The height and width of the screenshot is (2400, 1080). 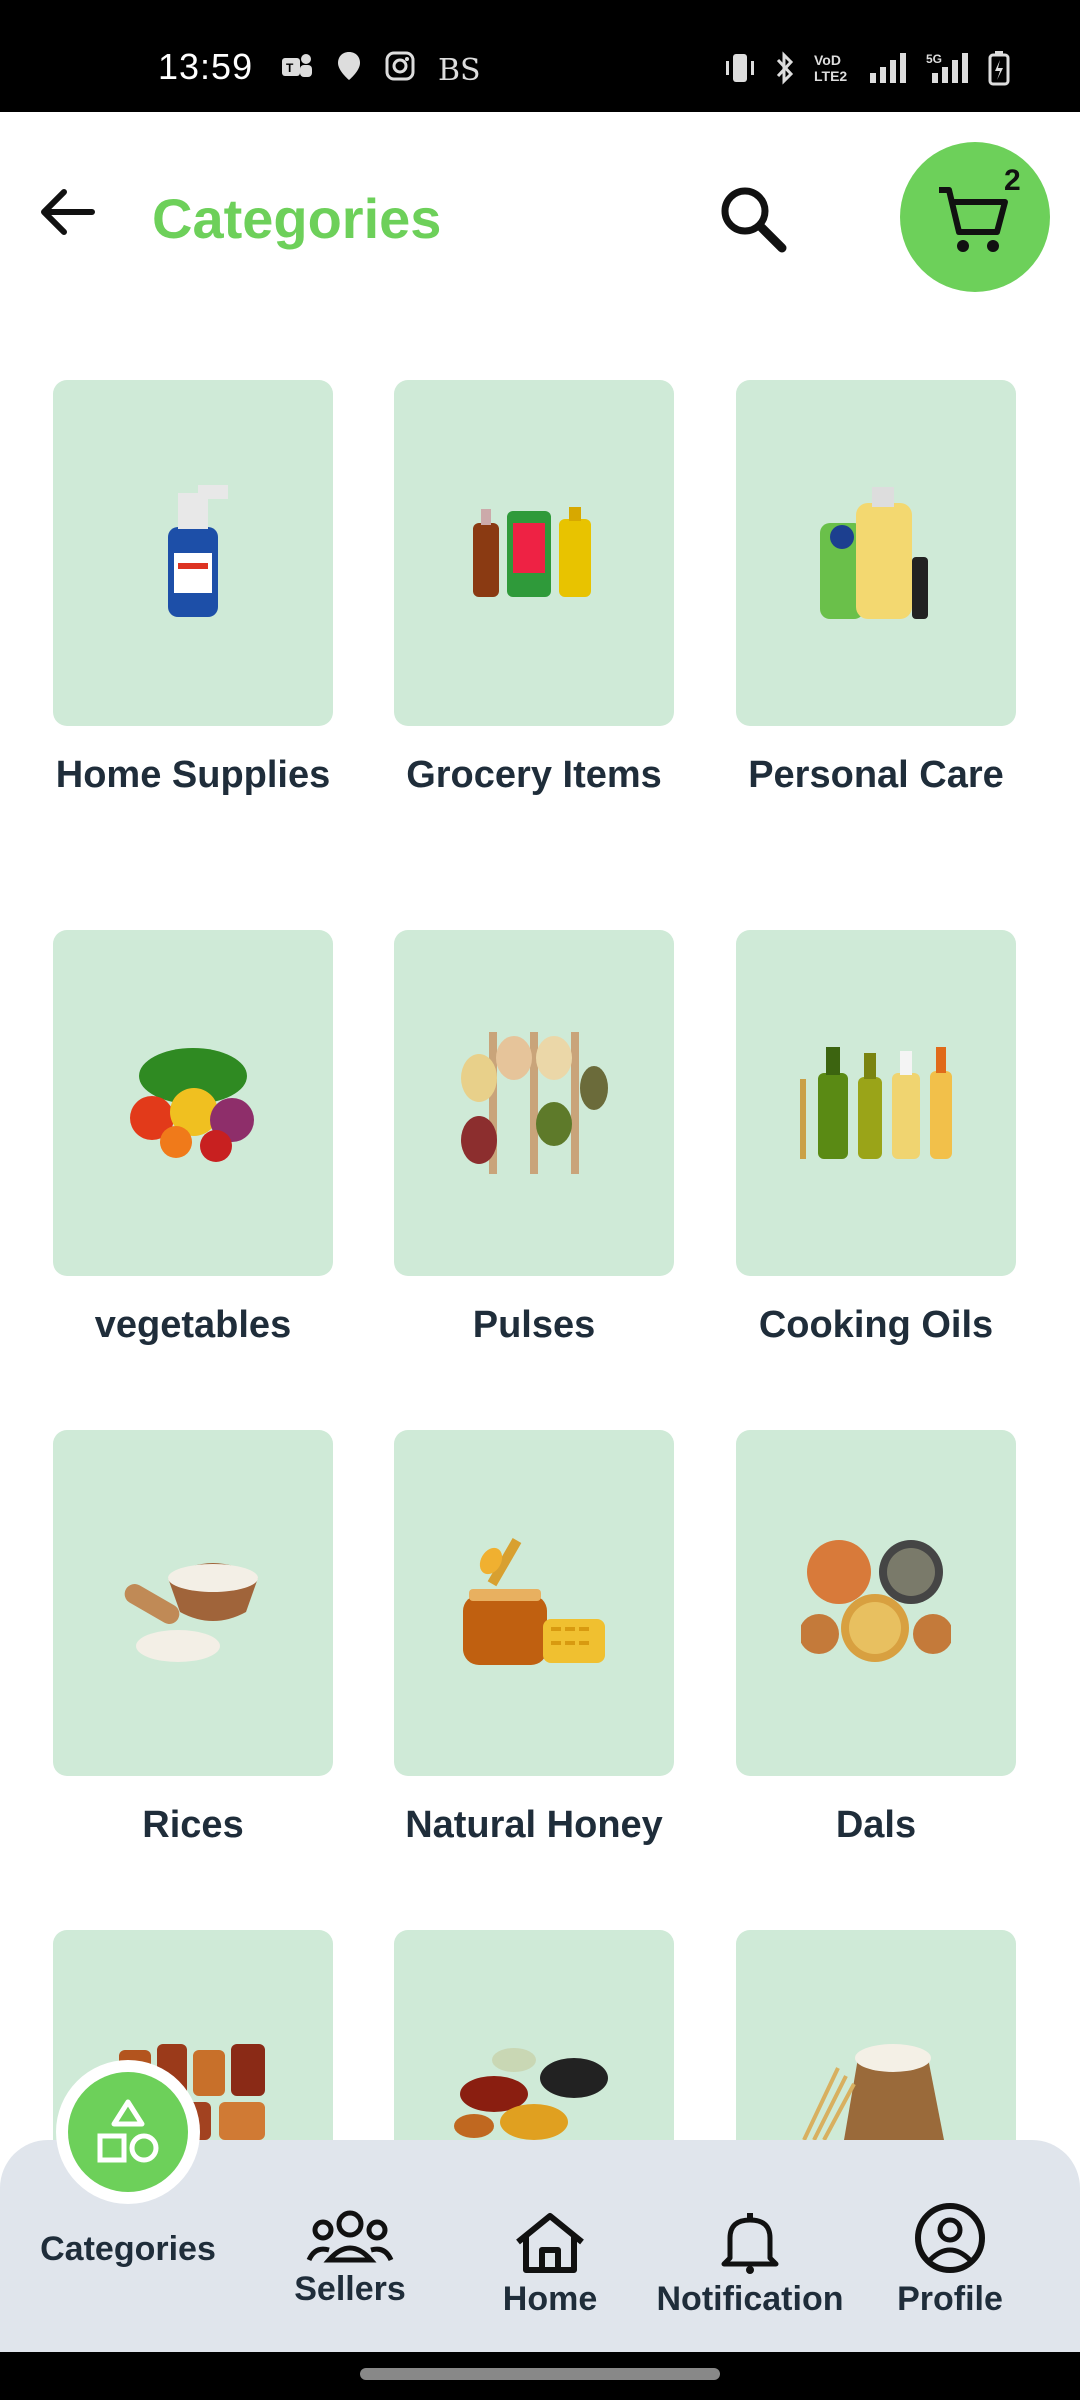 I want to click on nav-home-label: Home, so click(x=550, y=2299).